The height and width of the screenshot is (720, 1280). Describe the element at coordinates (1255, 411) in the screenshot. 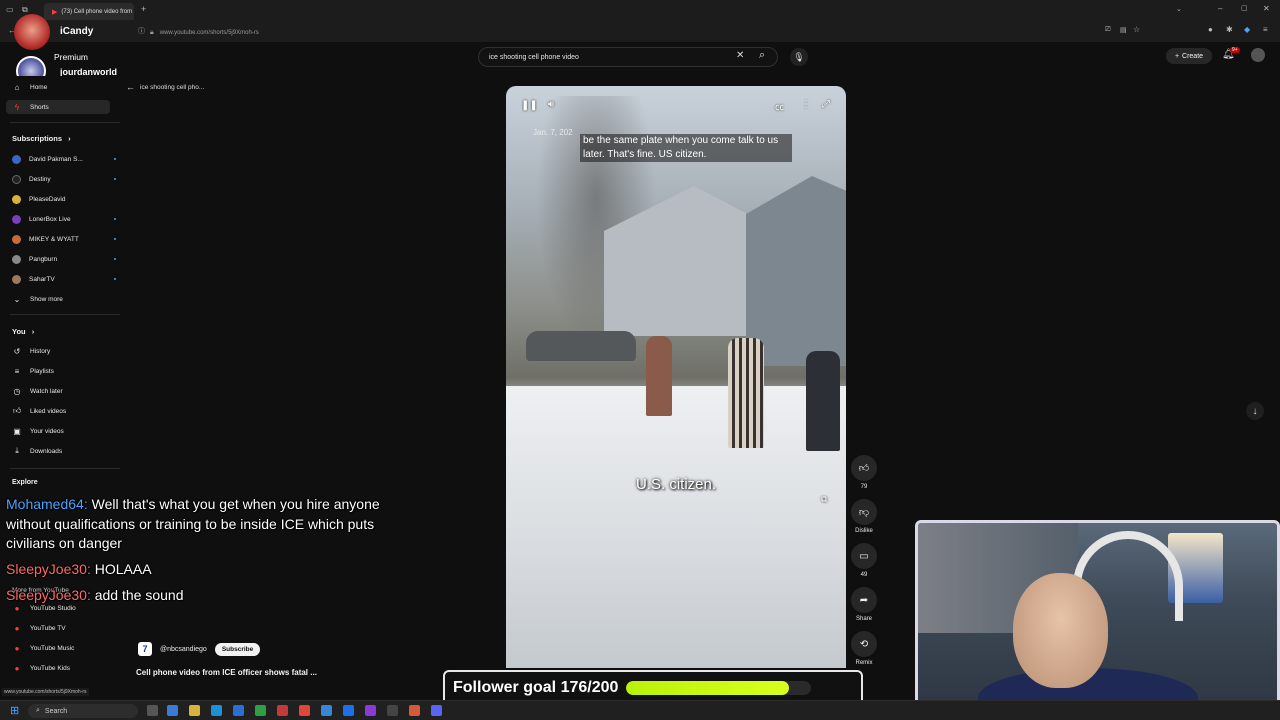

I see `next-short-arrow-icon: ↓` at that location.